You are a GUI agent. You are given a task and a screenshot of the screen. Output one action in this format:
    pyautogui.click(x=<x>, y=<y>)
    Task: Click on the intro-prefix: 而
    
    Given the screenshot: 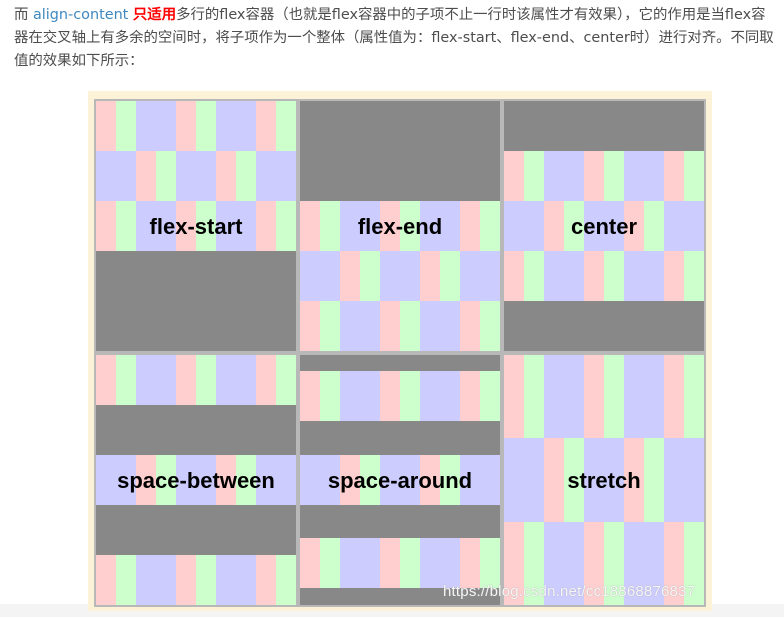 What is the action you would take?
    pyautogui.click(x=23, y=15)
    